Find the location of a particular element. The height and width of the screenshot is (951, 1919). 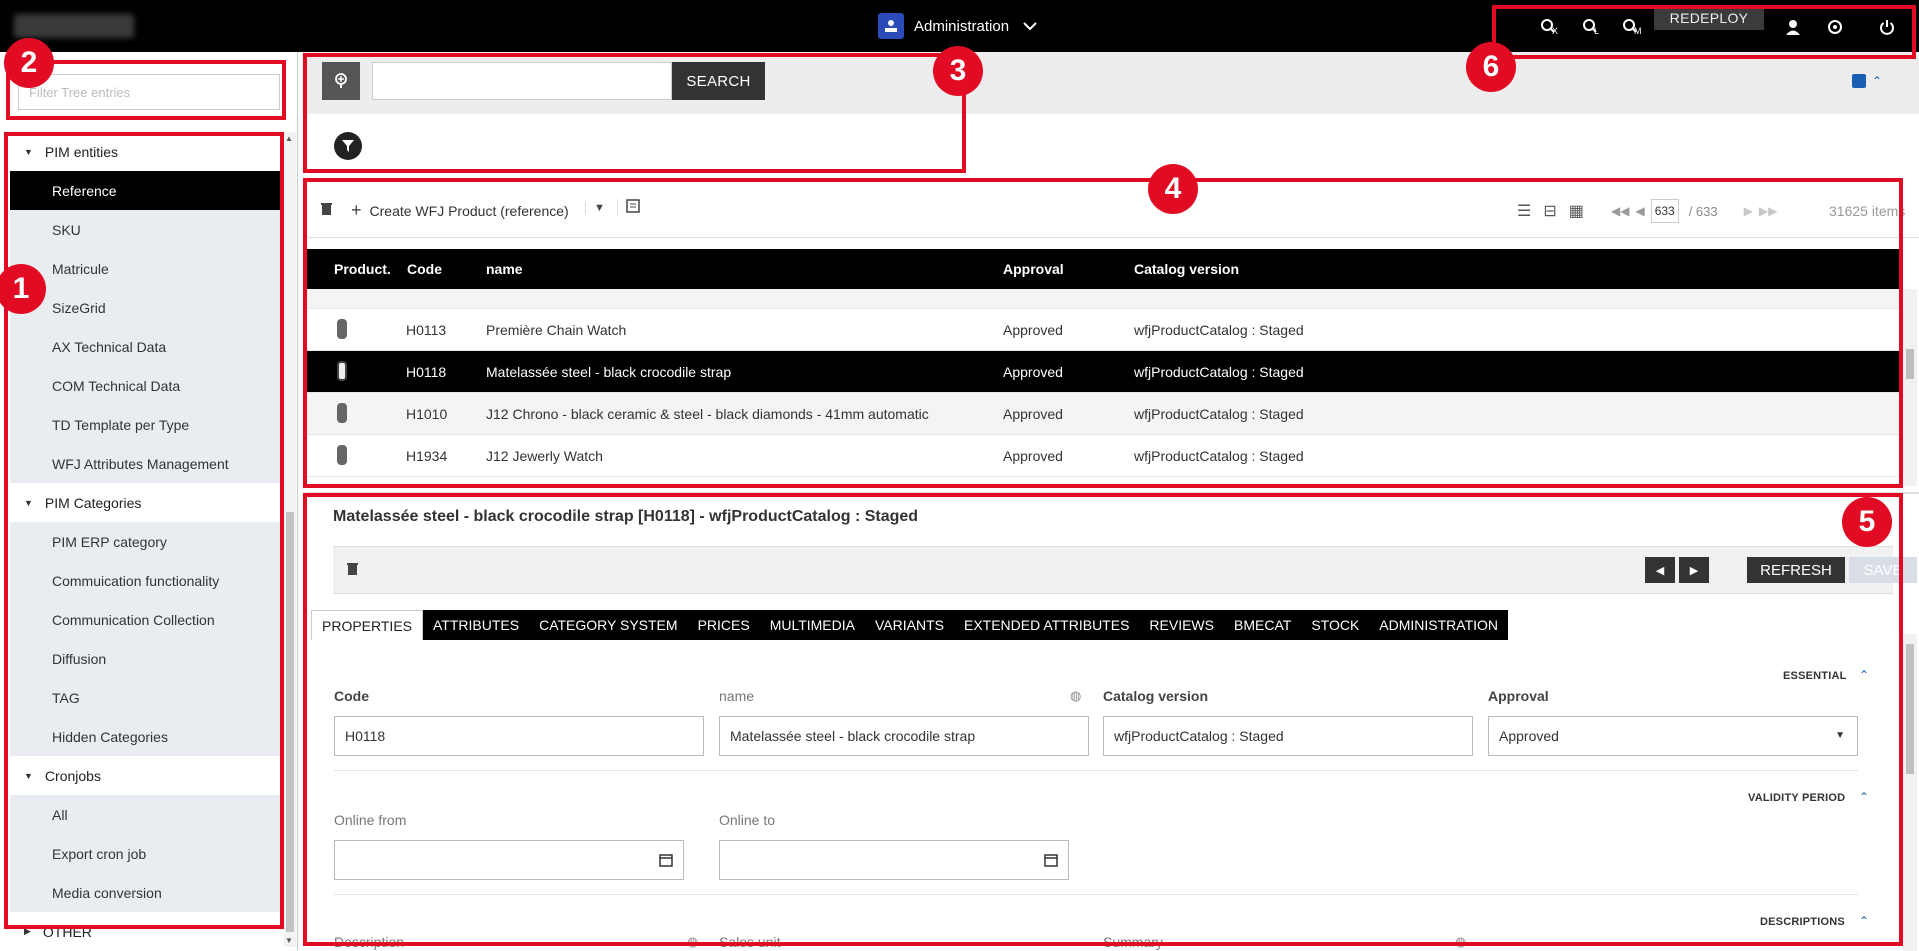

tree-item-diffusion: Diffusion is located at coordinates (146, 658).